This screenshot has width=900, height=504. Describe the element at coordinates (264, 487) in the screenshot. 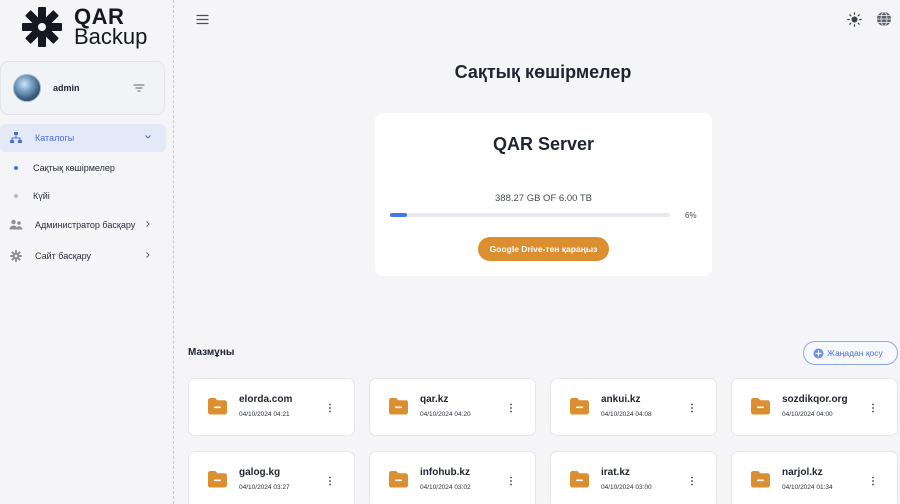

I see `file-date: 04/10/2024 03:27` at that location.